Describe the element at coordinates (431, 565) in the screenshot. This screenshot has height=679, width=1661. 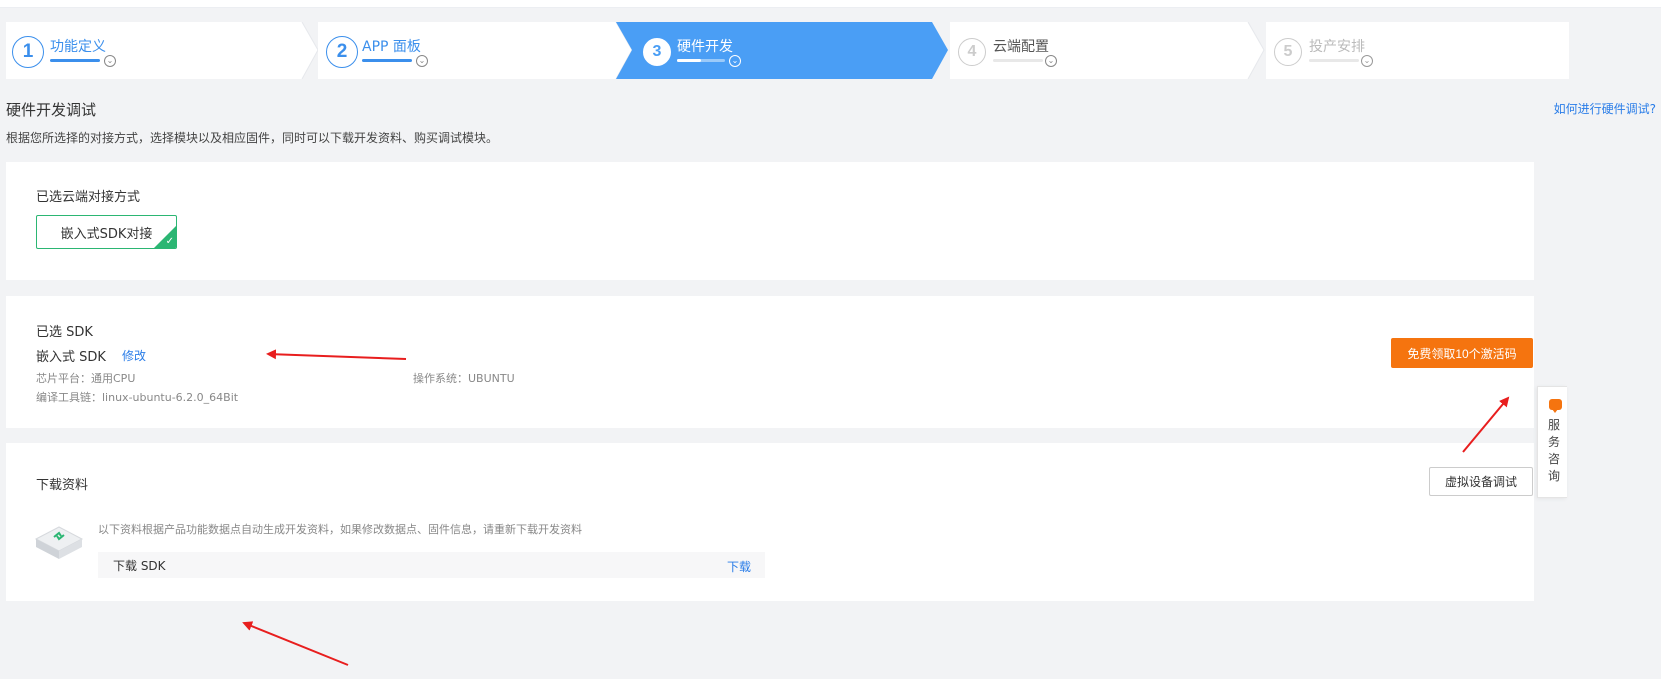
I see `list-item: 下载 SDK 下载` at that location.